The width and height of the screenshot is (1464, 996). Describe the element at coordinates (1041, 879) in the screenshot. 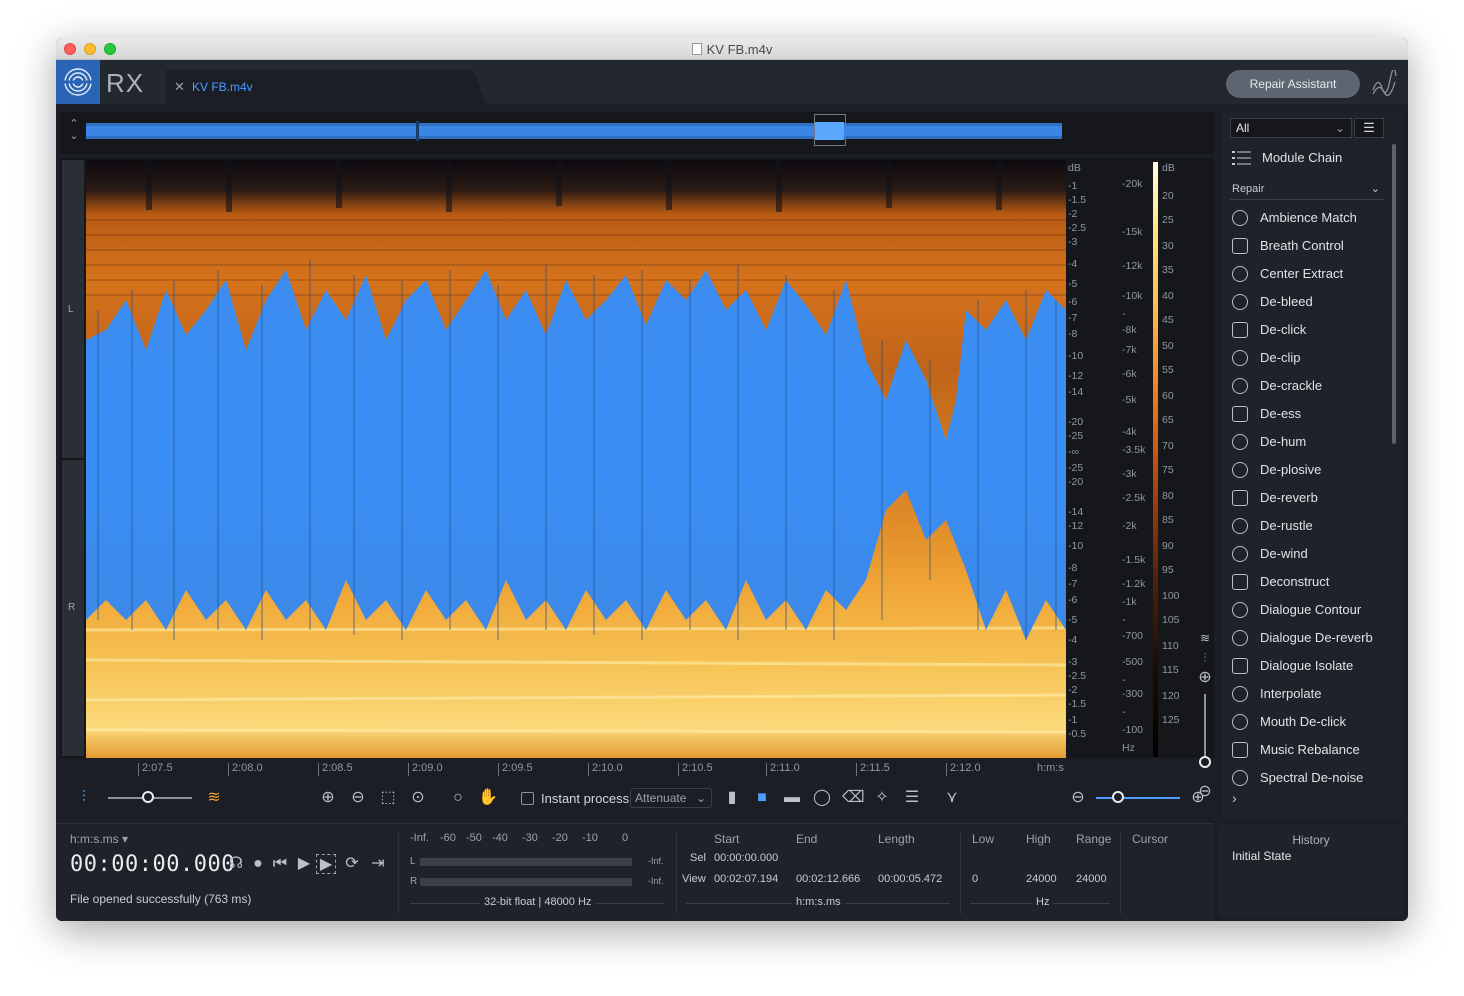

I see `high-value: 24000` at that location.